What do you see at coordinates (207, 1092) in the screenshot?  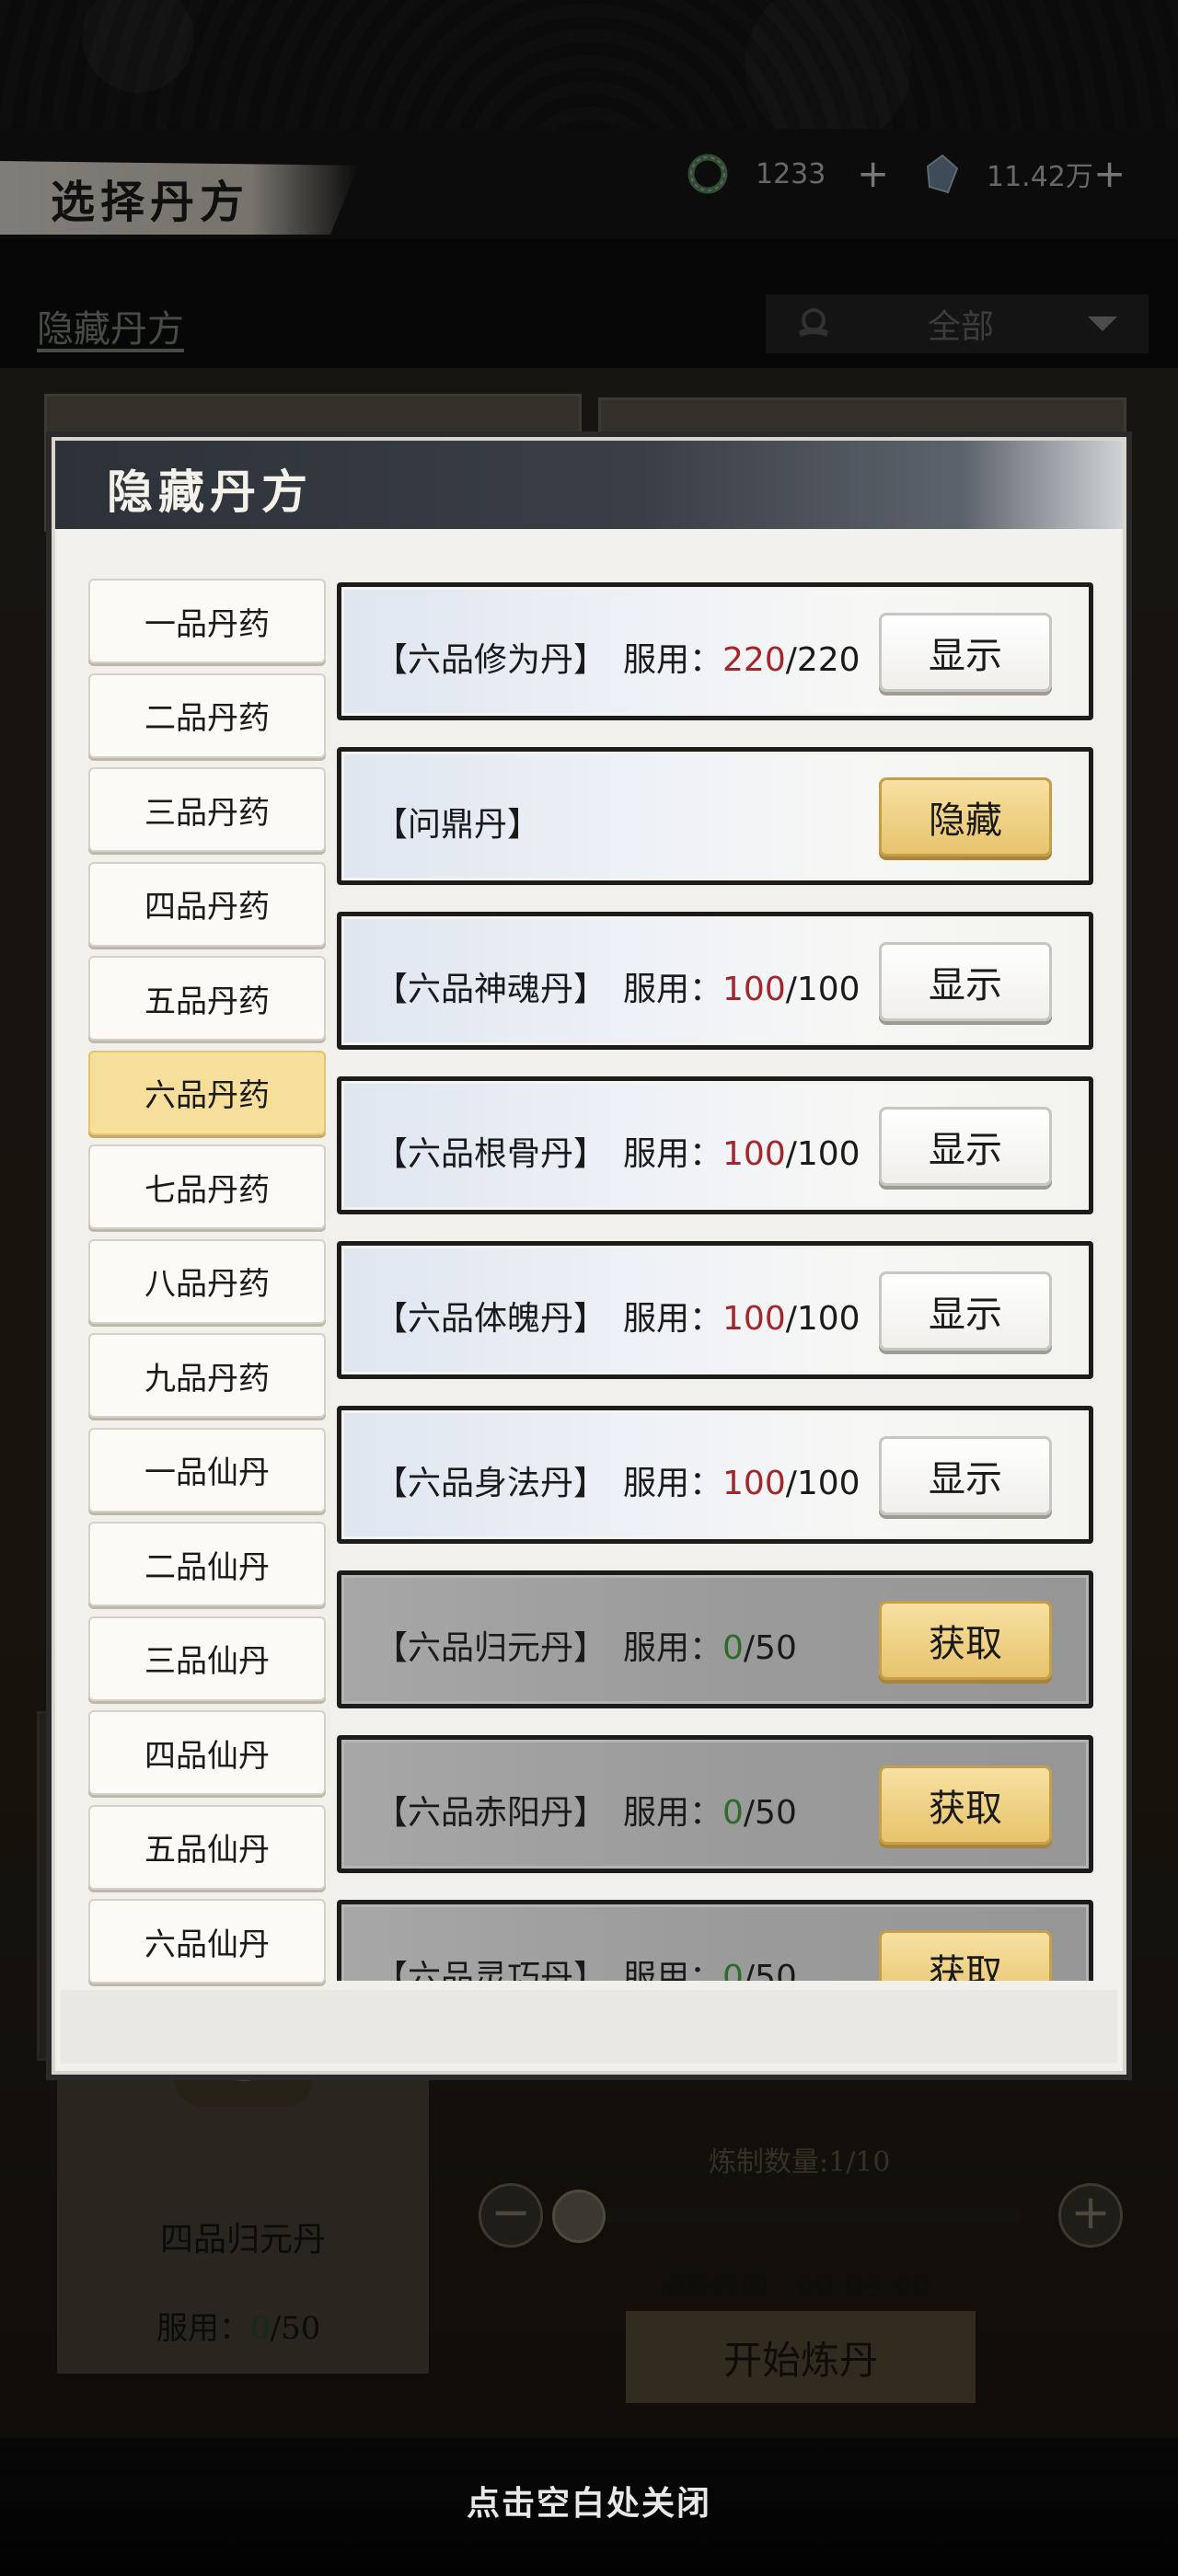 I see `tab-grade: 六品丹药` at bounding box center [207, 1092].